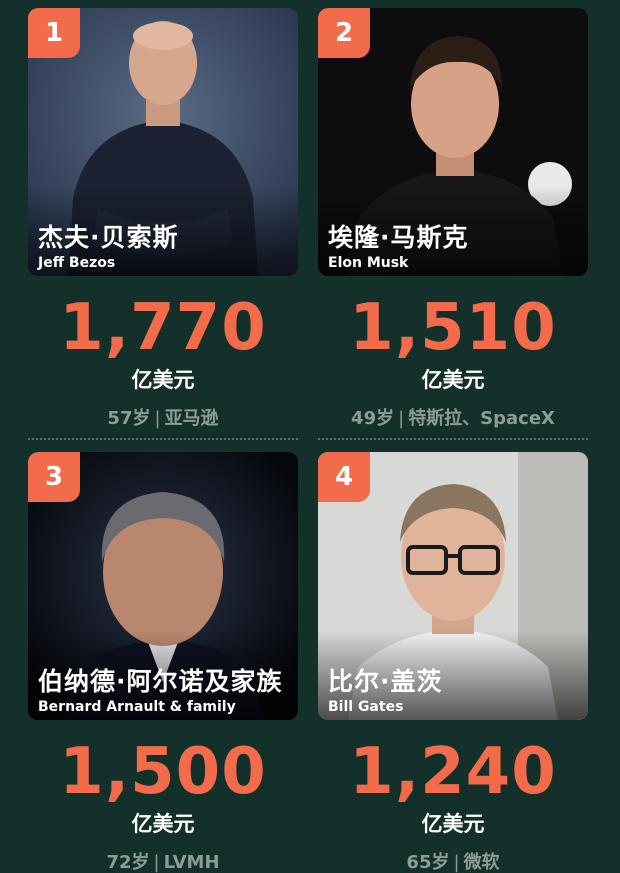 This screenshot has width=620, height=873. I want to click on person-age: 72岁, so click(128, 862).